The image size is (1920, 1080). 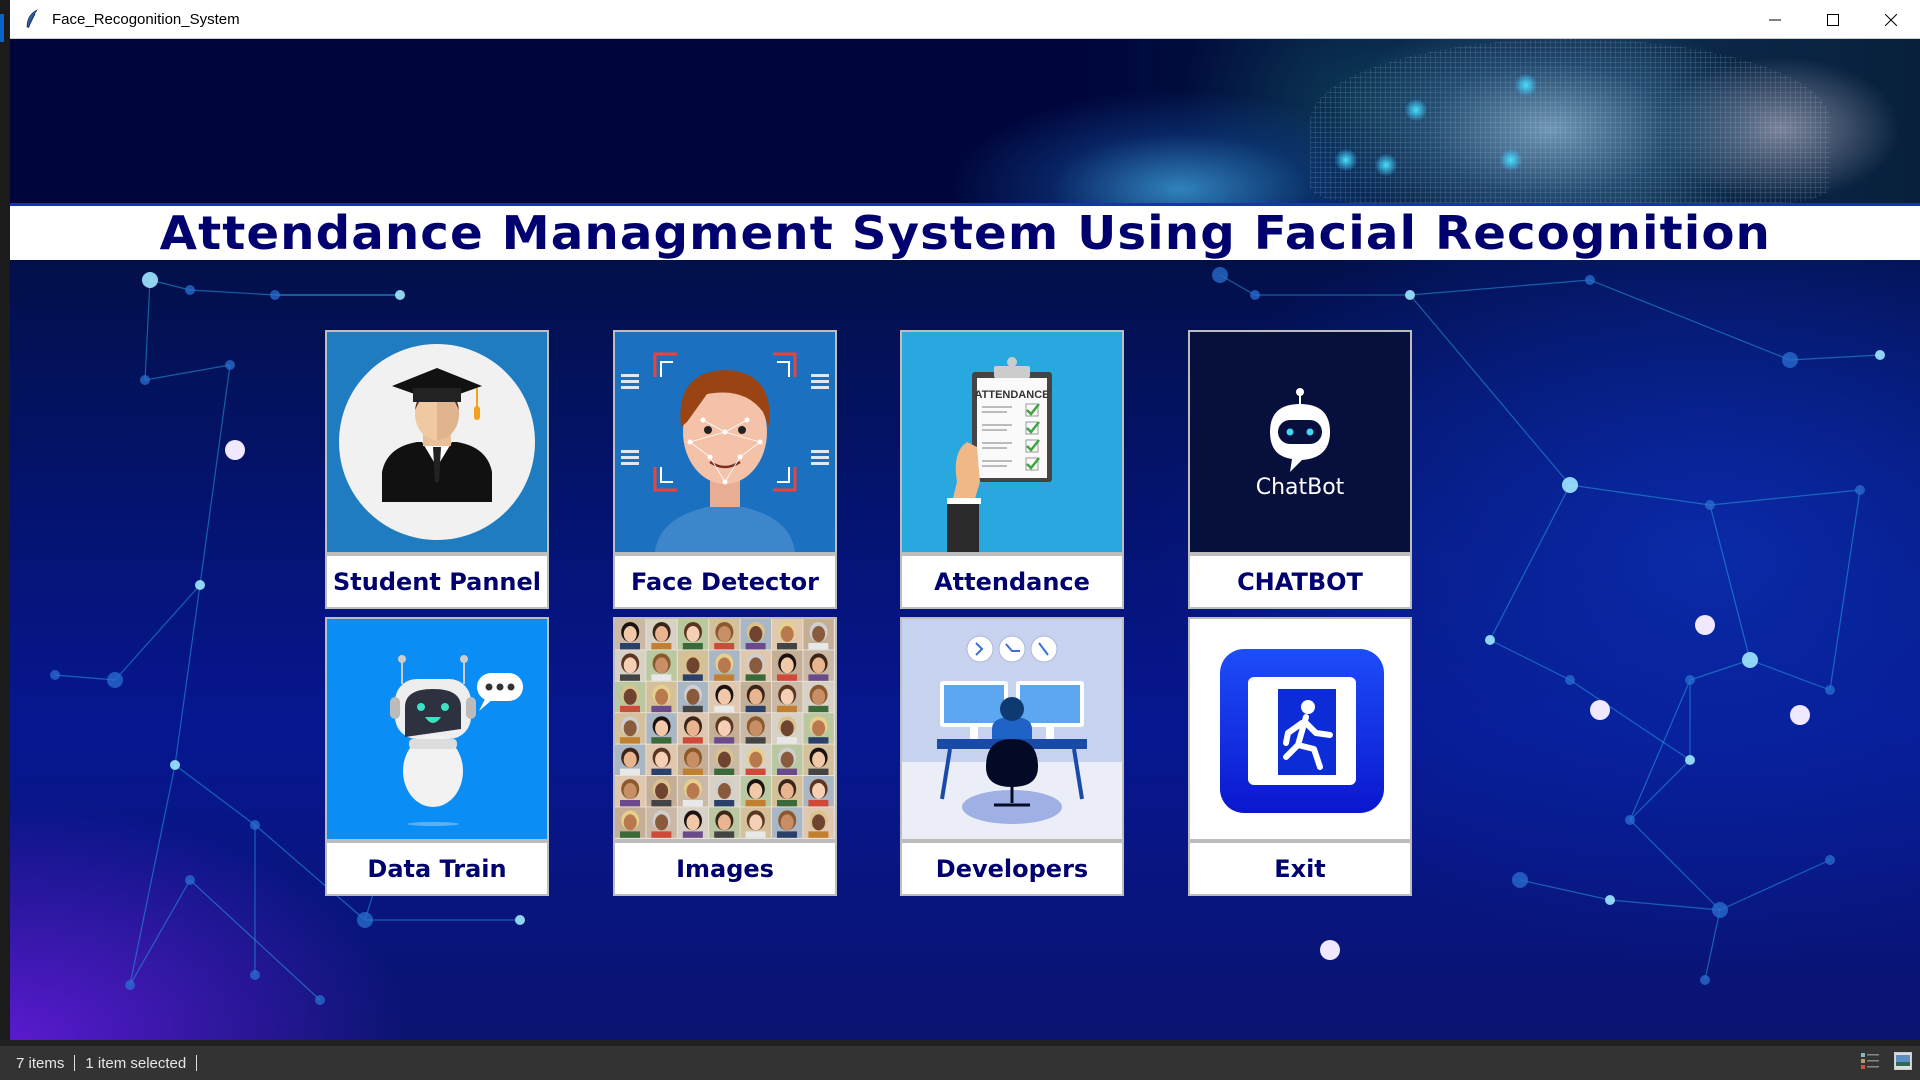 I want to click on large-icons-view-icon, so click(x=1903, y=1063).